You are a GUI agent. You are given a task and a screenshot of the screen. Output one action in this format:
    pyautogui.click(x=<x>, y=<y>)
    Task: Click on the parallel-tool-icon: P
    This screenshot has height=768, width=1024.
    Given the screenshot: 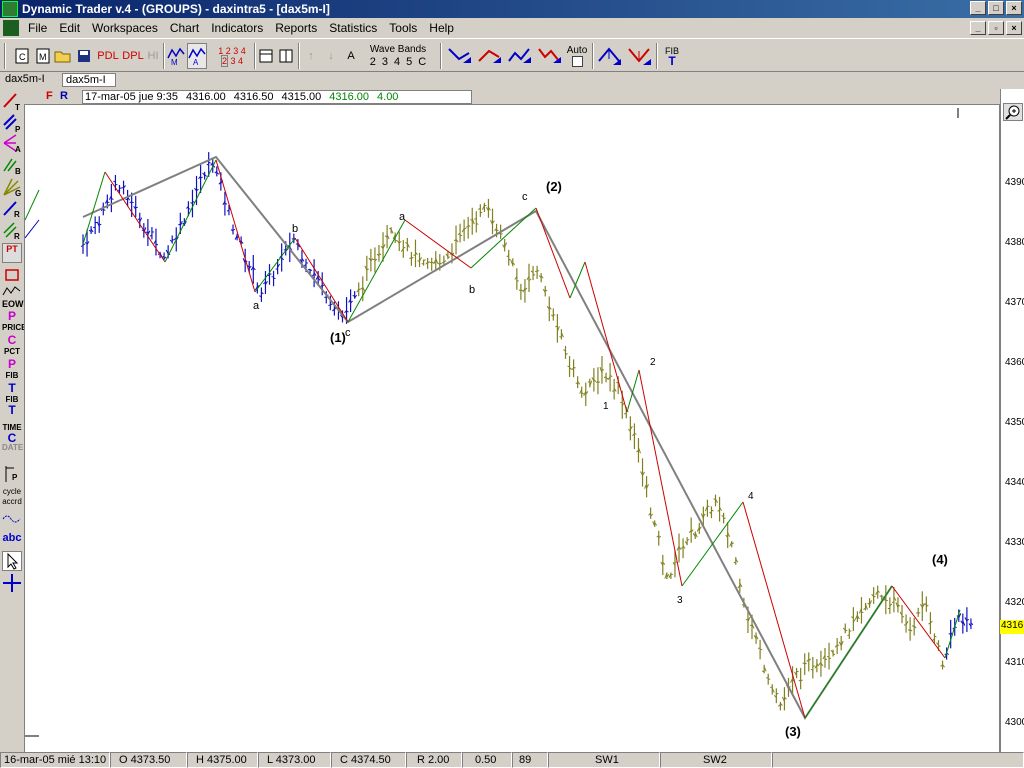 What is the action you would take?
    pyautogui.click(x=12, y=123)
    